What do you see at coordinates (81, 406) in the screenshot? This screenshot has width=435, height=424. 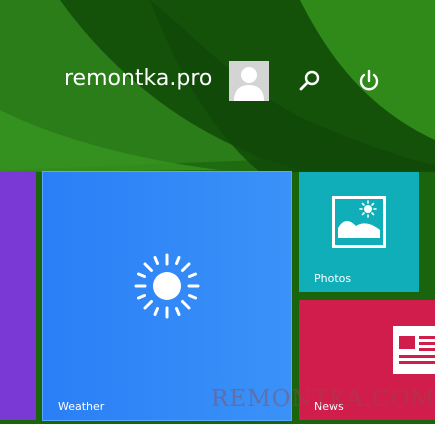 I see `tile-weather-label: Weather` at bounding box center [81, 406].